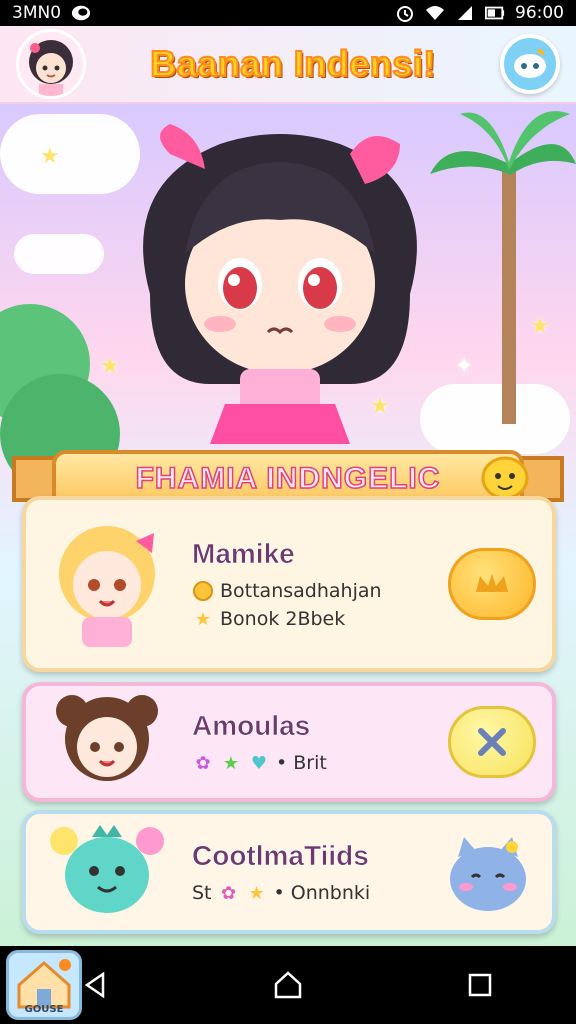 Image resolution: width=576 pixels, height=1024 pixels. Describe the element at coordinates (81, 13) in the screenshot. I see `notification-icon` at that location.